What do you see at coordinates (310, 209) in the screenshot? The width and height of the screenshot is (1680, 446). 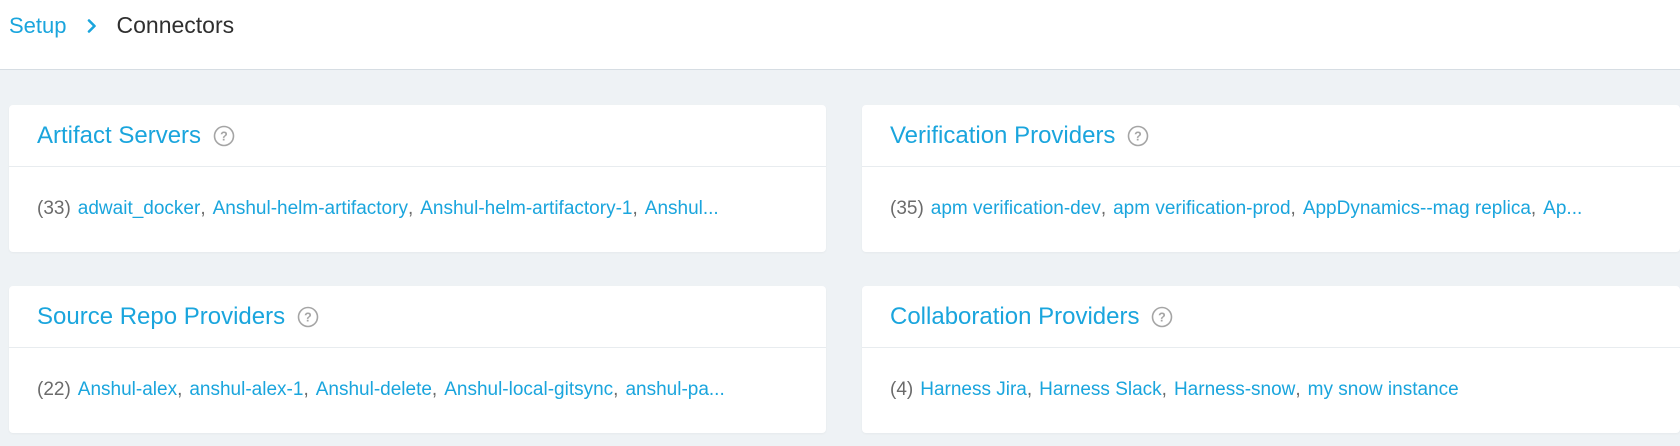 I see `connector-link: Anshul-helm-artifactory` at bounding box center [310, 209].